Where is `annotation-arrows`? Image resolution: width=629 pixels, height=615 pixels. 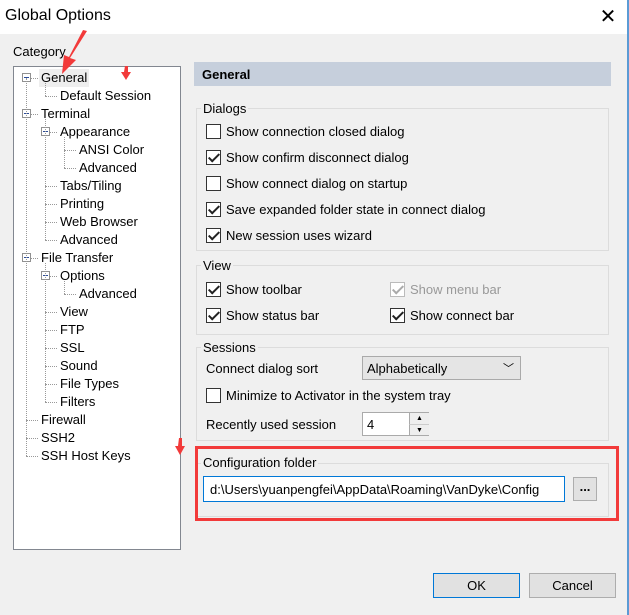 annotation-arrows is located at coordinates (123, 242).